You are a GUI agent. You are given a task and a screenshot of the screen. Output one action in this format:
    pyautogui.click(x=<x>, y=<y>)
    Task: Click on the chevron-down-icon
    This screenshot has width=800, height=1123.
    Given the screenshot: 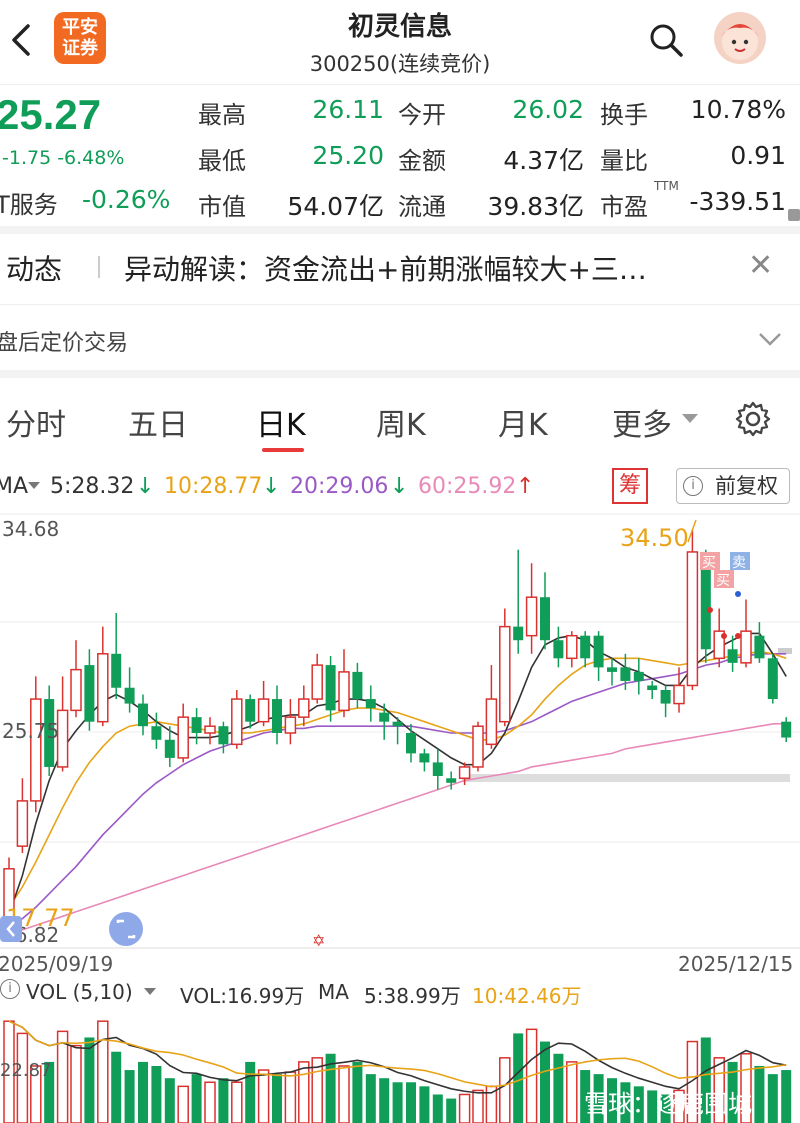 What is the action you would take?
    pyautogui.click(x=770, y=339)
    